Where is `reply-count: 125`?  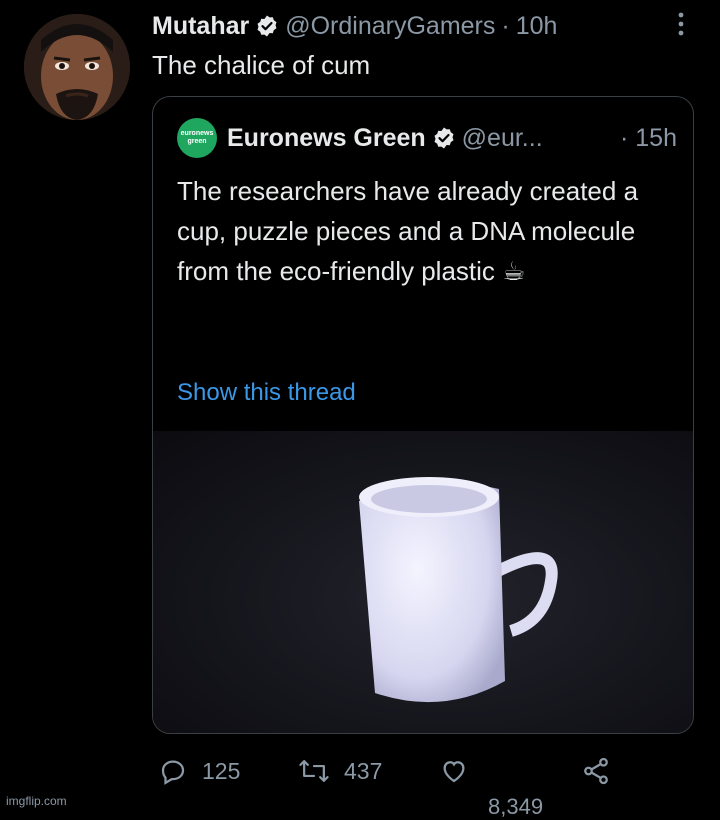
reply-count: 125 is located at coordinates (221, 770).